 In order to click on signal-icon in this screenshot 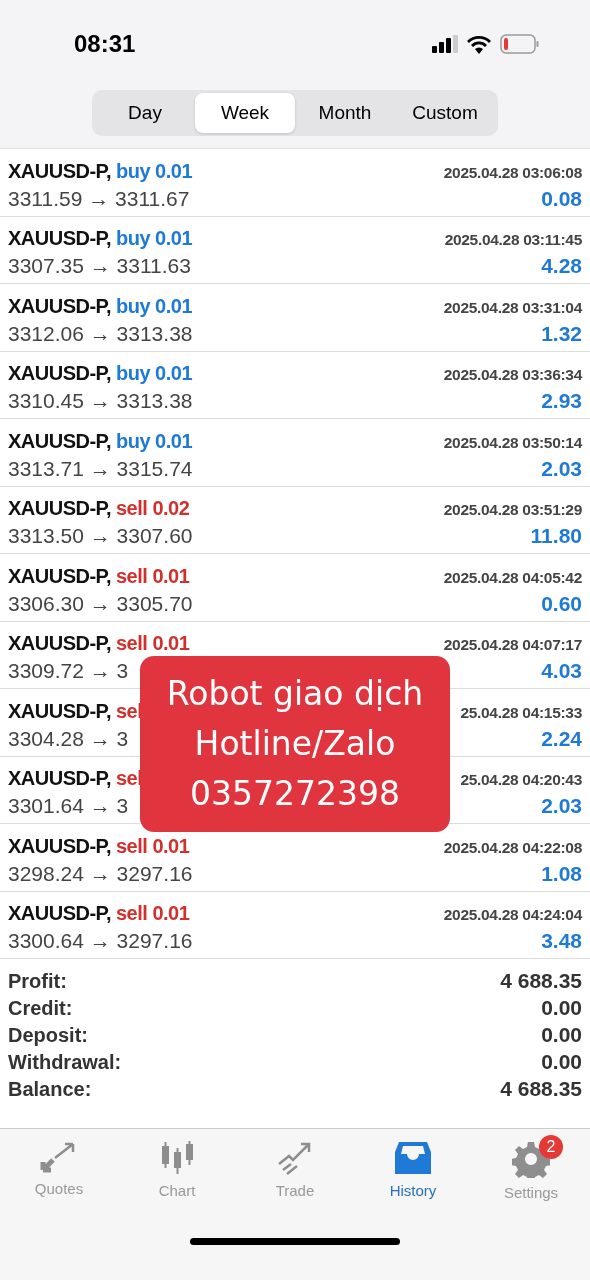, I will do `click(445, 44)`.